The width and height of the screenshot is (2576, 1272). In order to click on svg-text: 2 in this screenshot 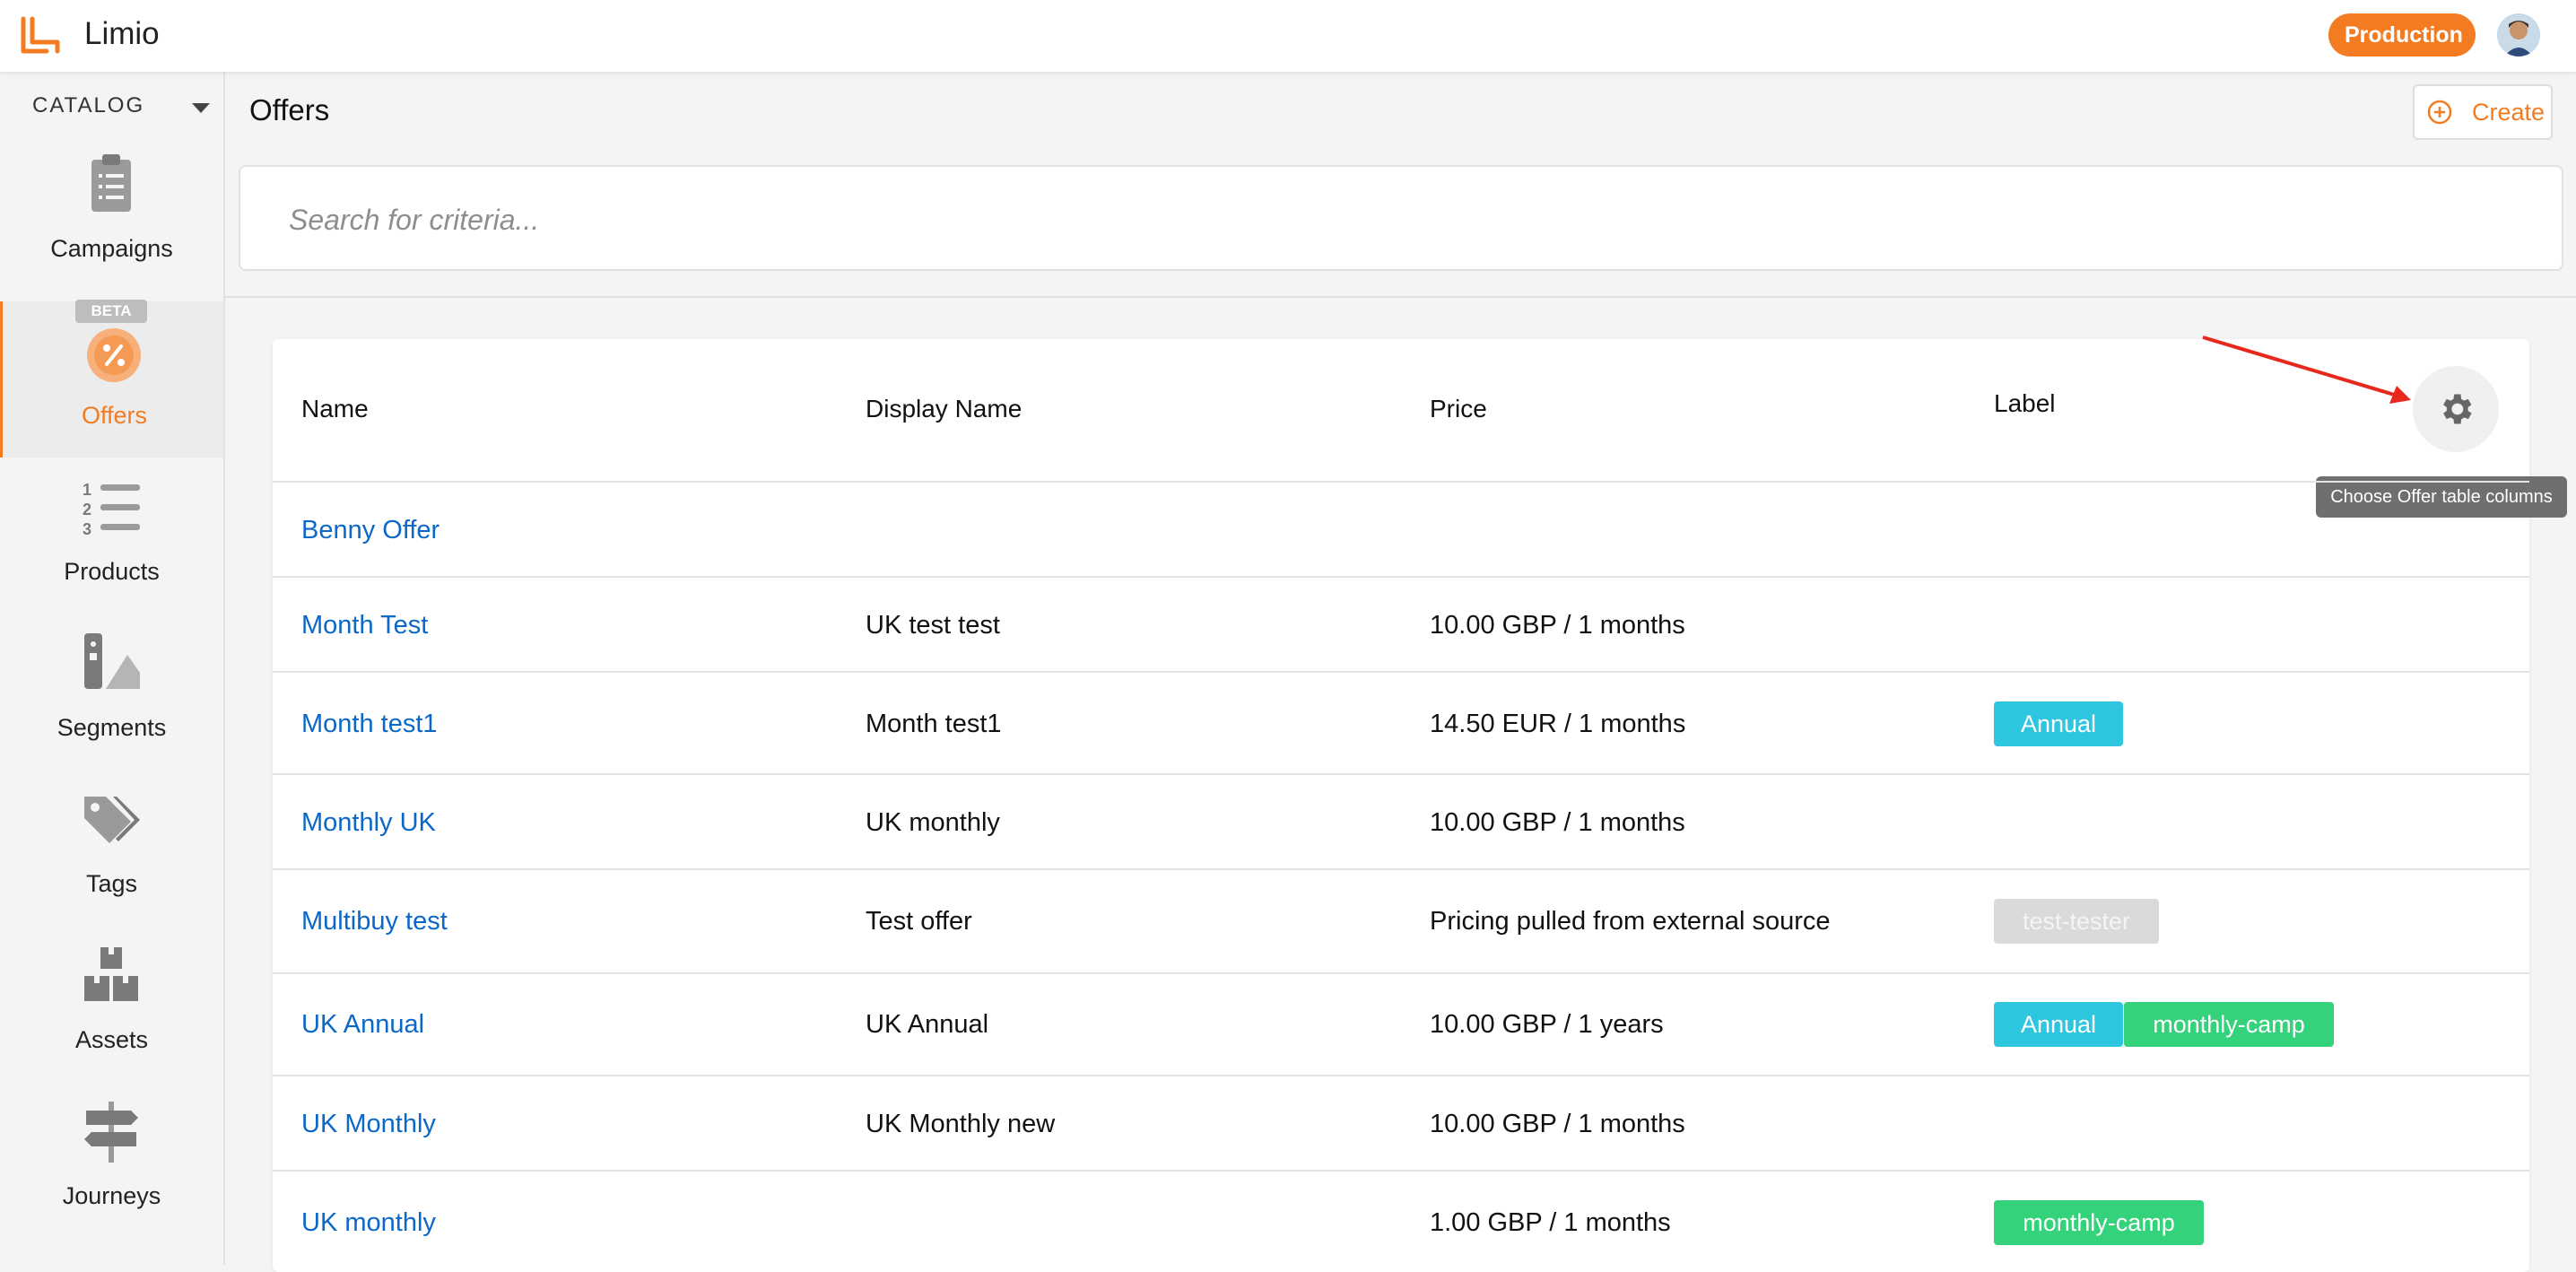, I will do `click(87, 509)`.